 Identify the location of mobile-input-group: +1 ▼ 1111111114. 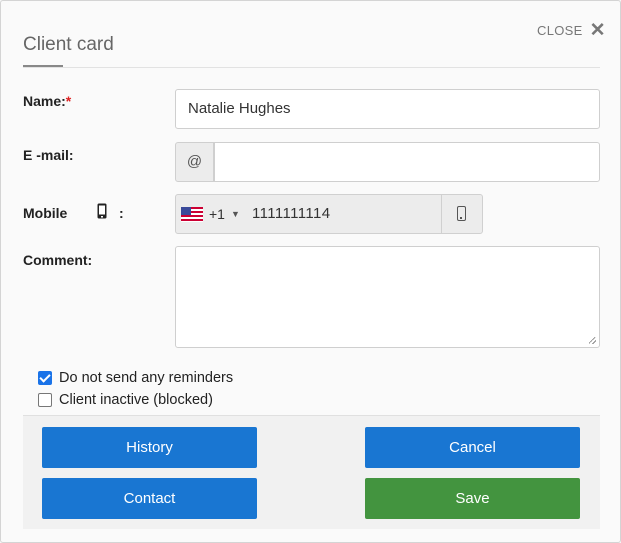
(329, 214).